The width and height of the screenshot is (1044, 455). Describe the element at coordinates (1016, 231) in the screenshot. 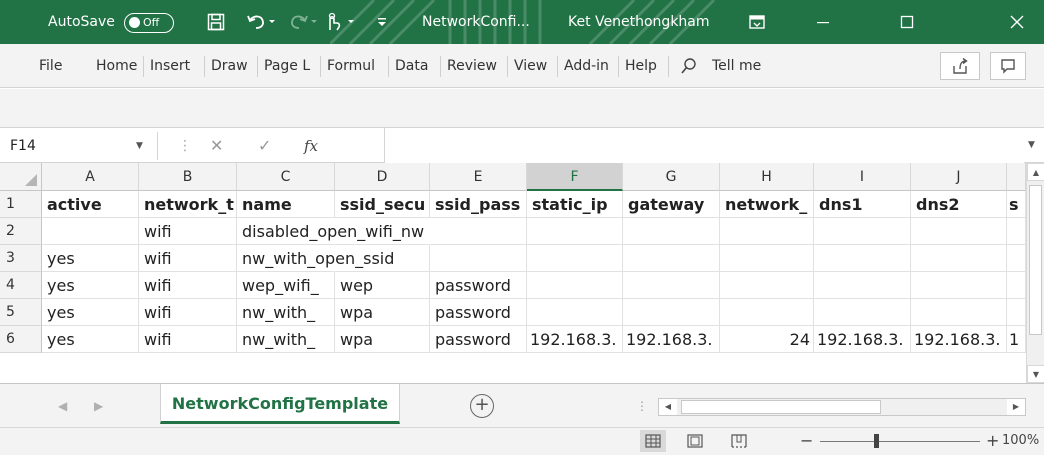

I see `cell-k2` at that location.